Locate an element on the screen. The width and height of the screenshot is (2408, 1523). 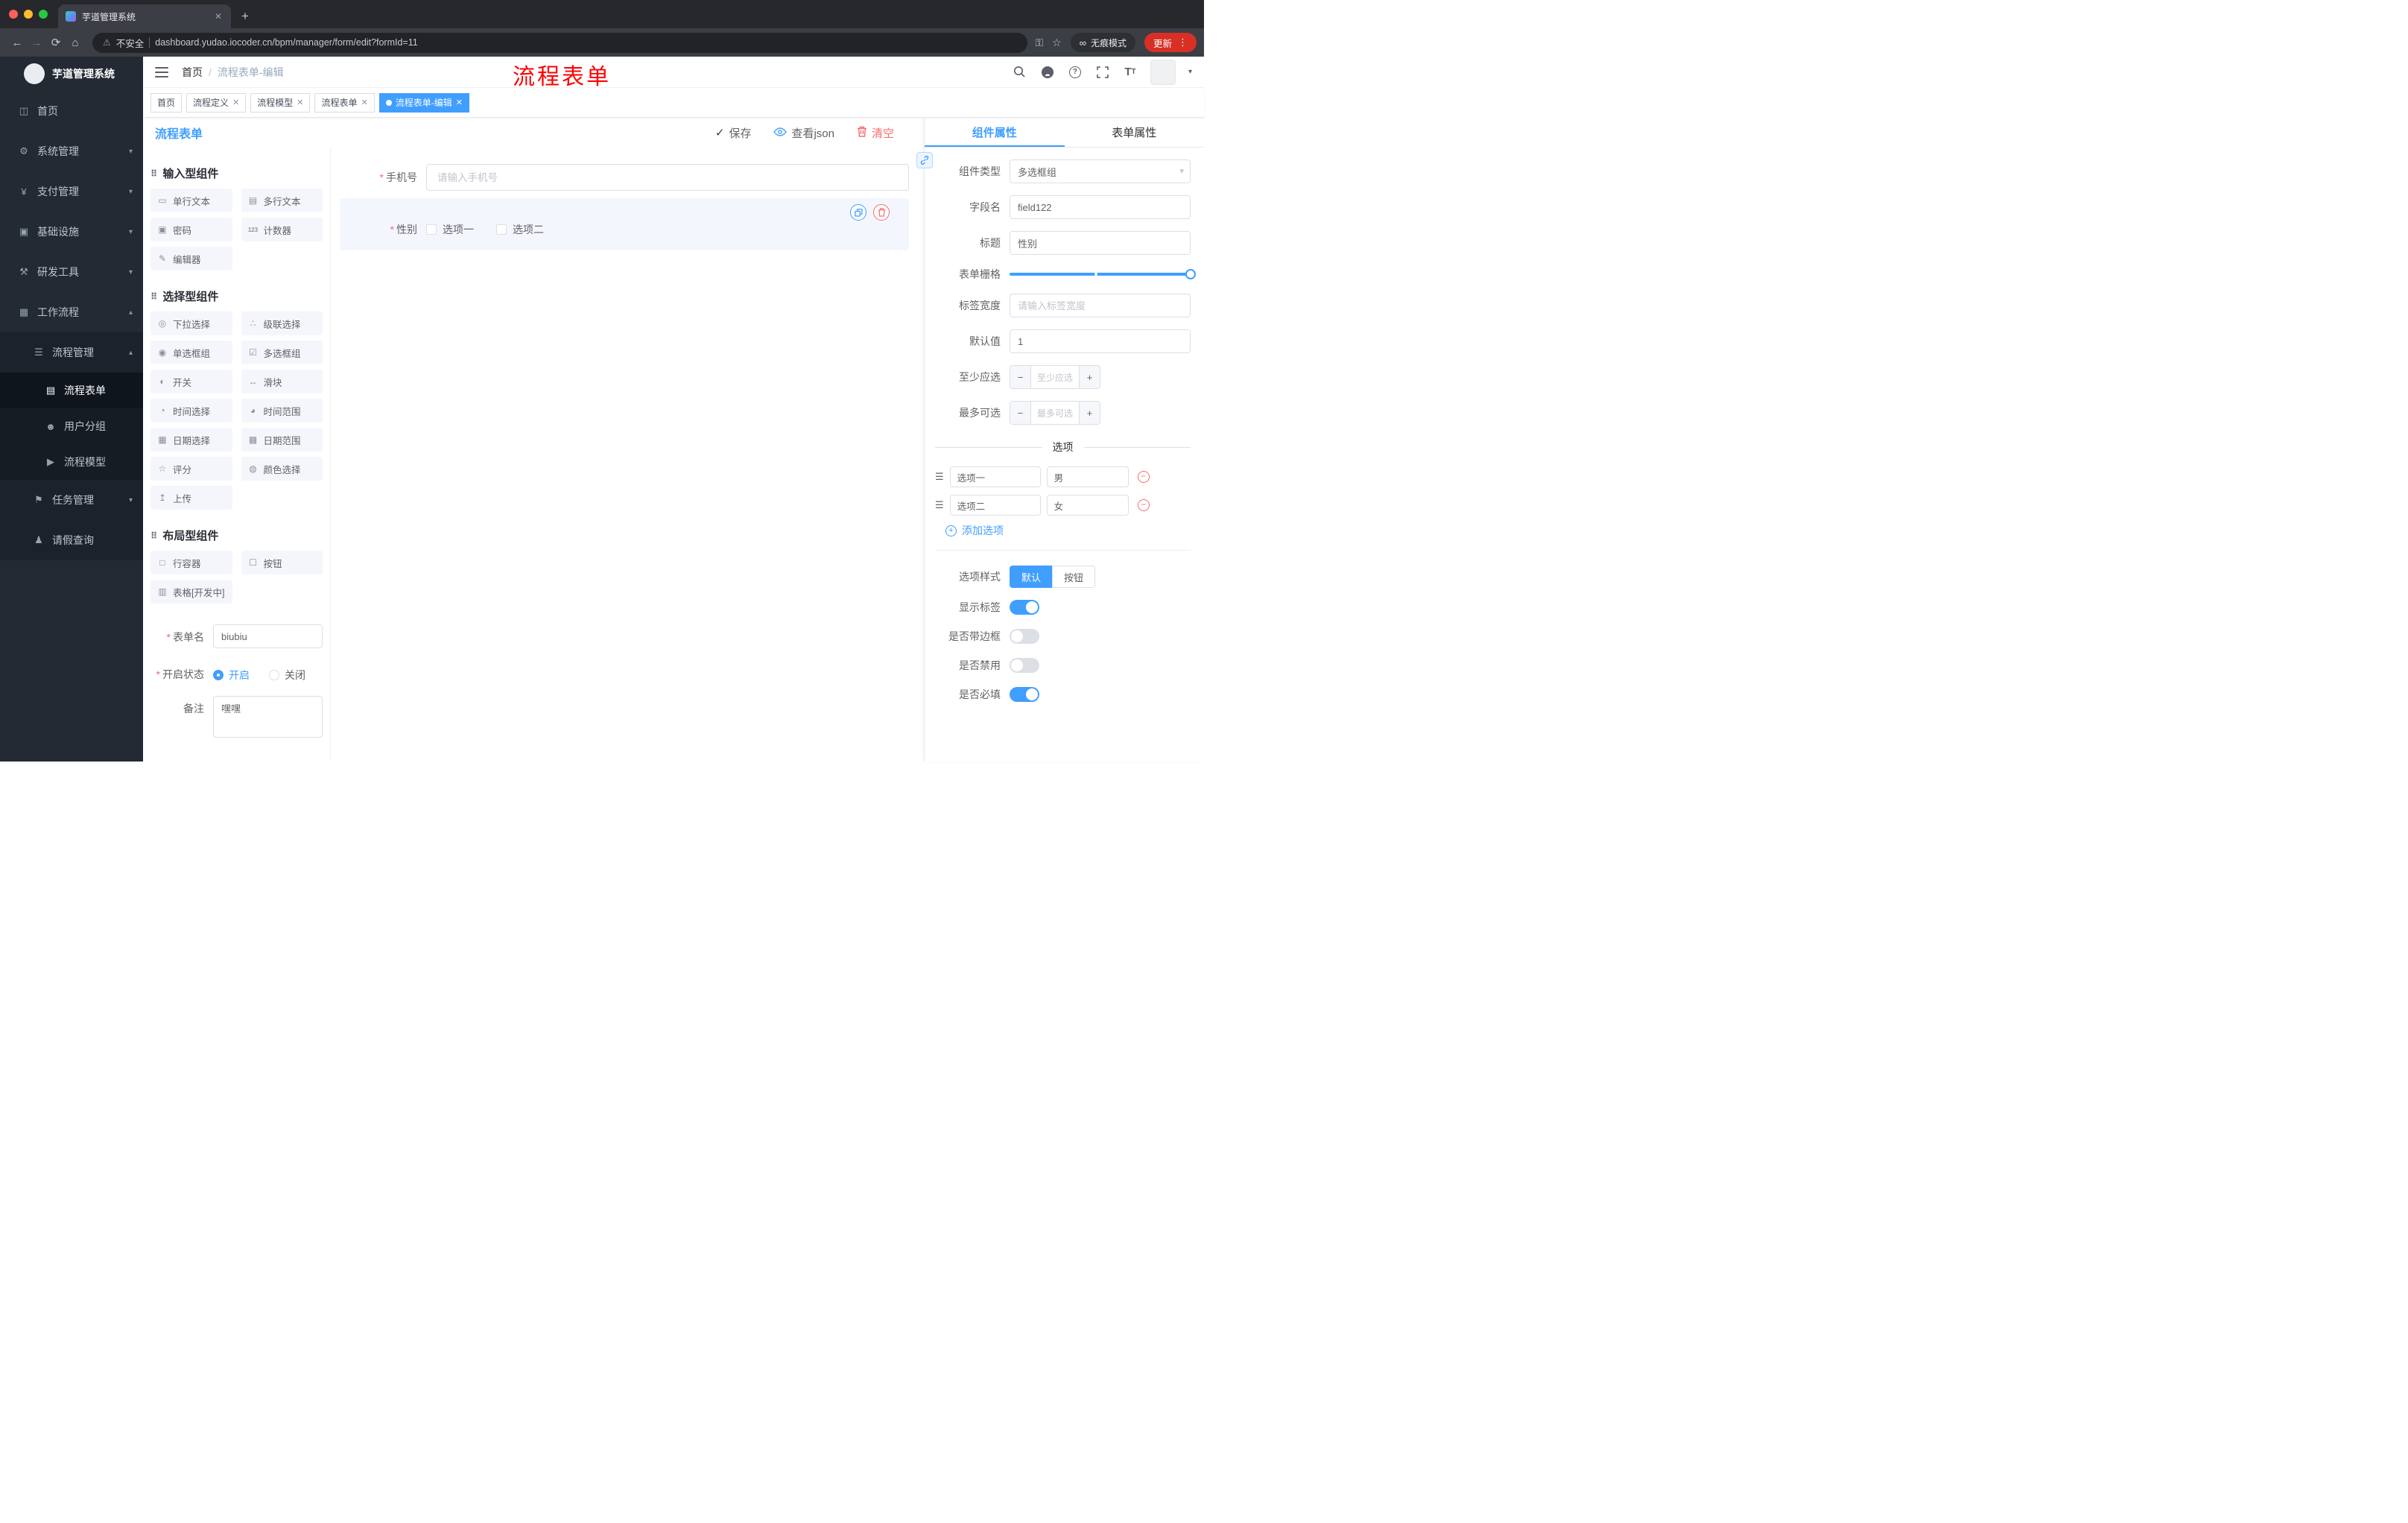
component-textarea: ▤ 多行文本 is located at coordinates (282, 200).